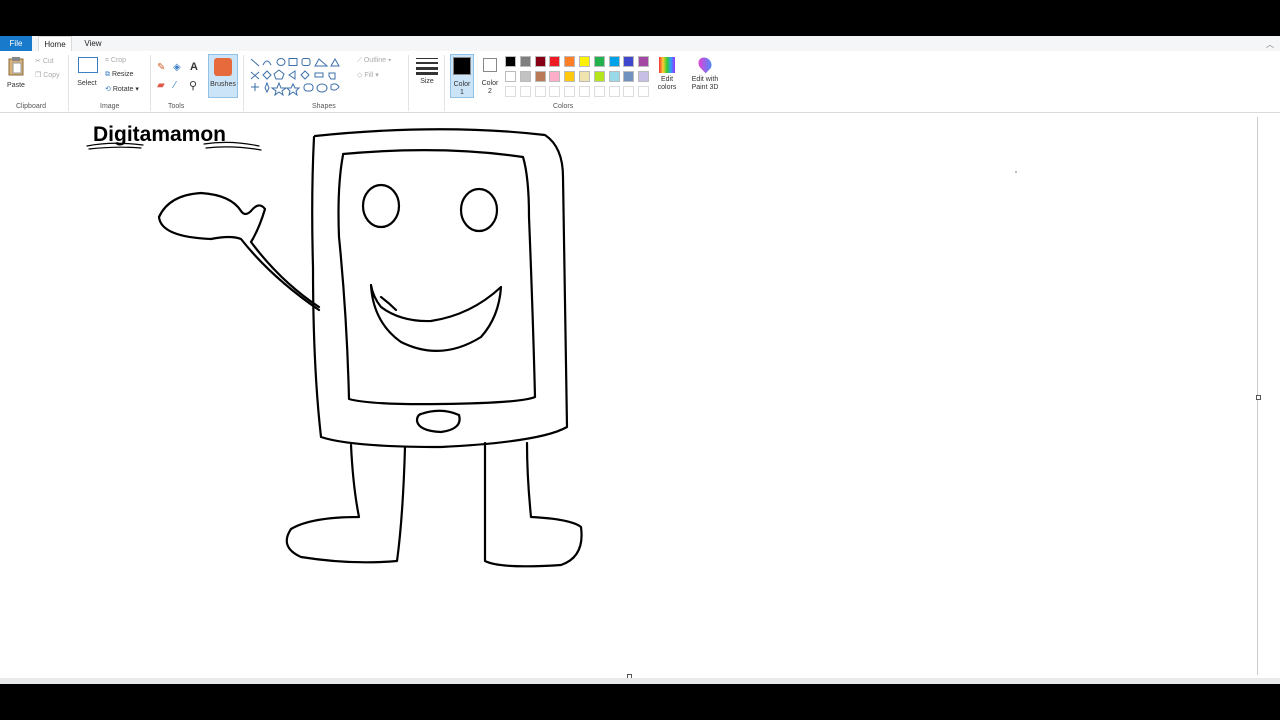 The image size is (1280, 720). What do you see at coordinates (16, 66) in the screenshot?
I see `paste-icon` at bounding box center [16, 66].